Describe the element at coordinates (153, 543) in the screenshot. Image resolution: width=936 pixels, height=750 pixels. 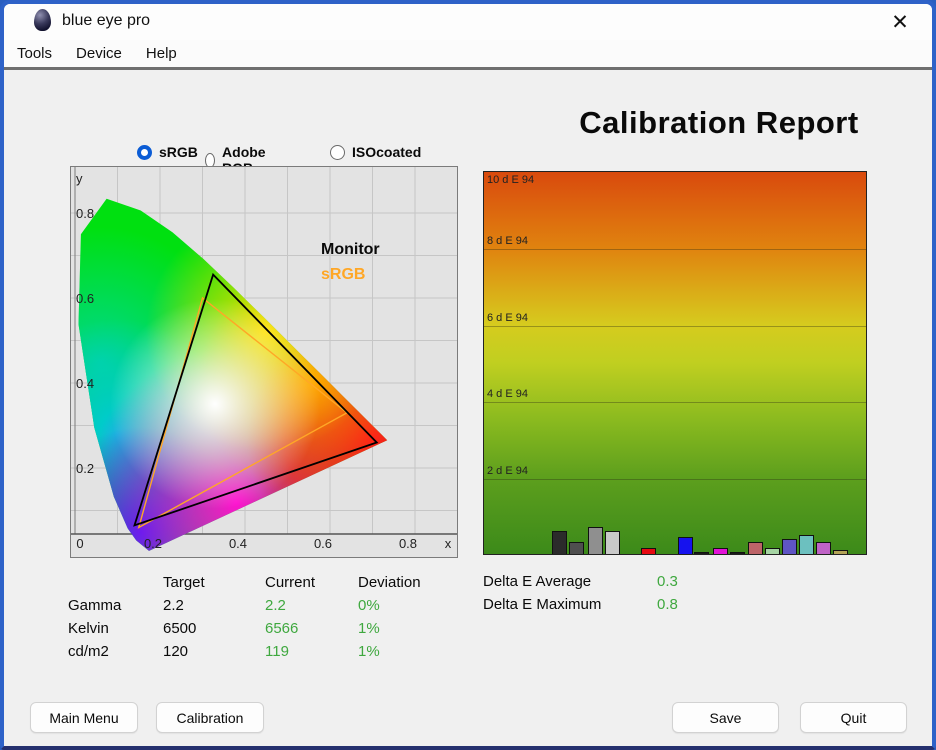
I see `cie-x-tick: 0.2` at that location.